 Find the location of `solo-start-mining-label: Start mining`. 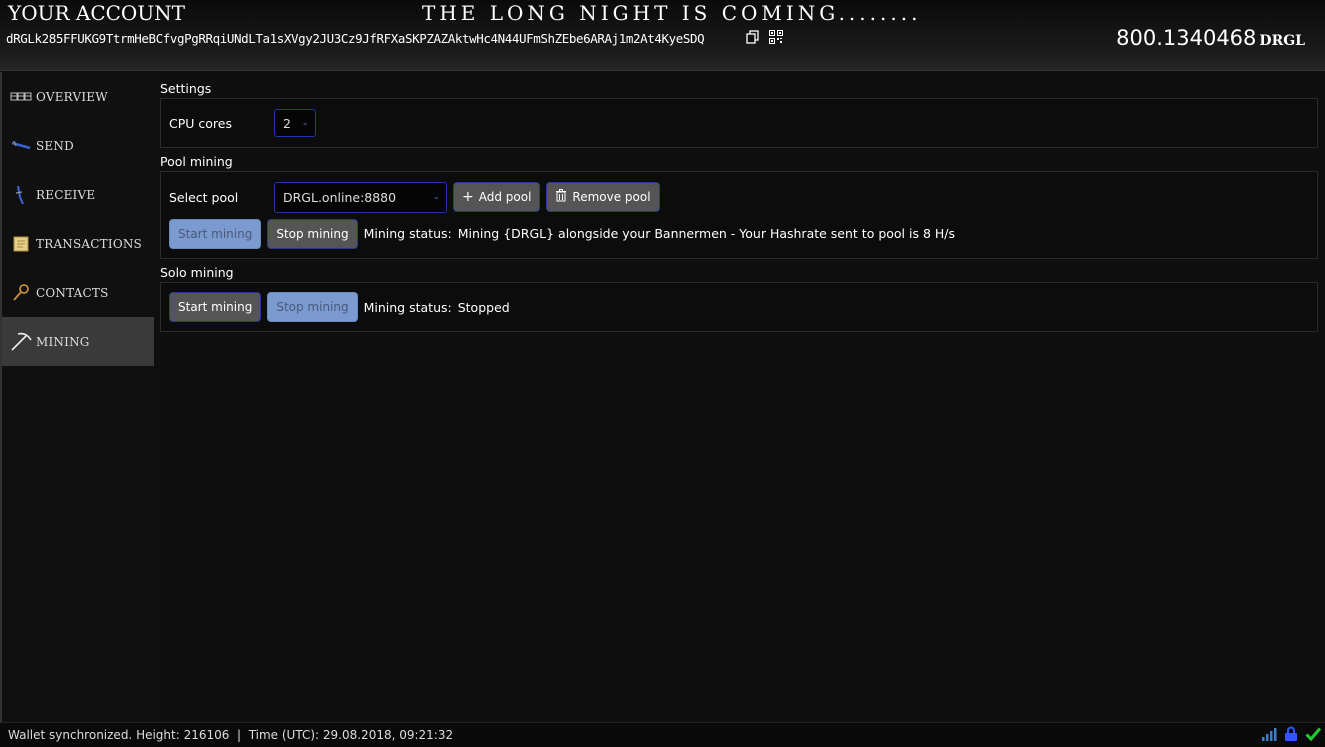

solo-start-mining-label: Start mining is located at coordinates (215, 307).